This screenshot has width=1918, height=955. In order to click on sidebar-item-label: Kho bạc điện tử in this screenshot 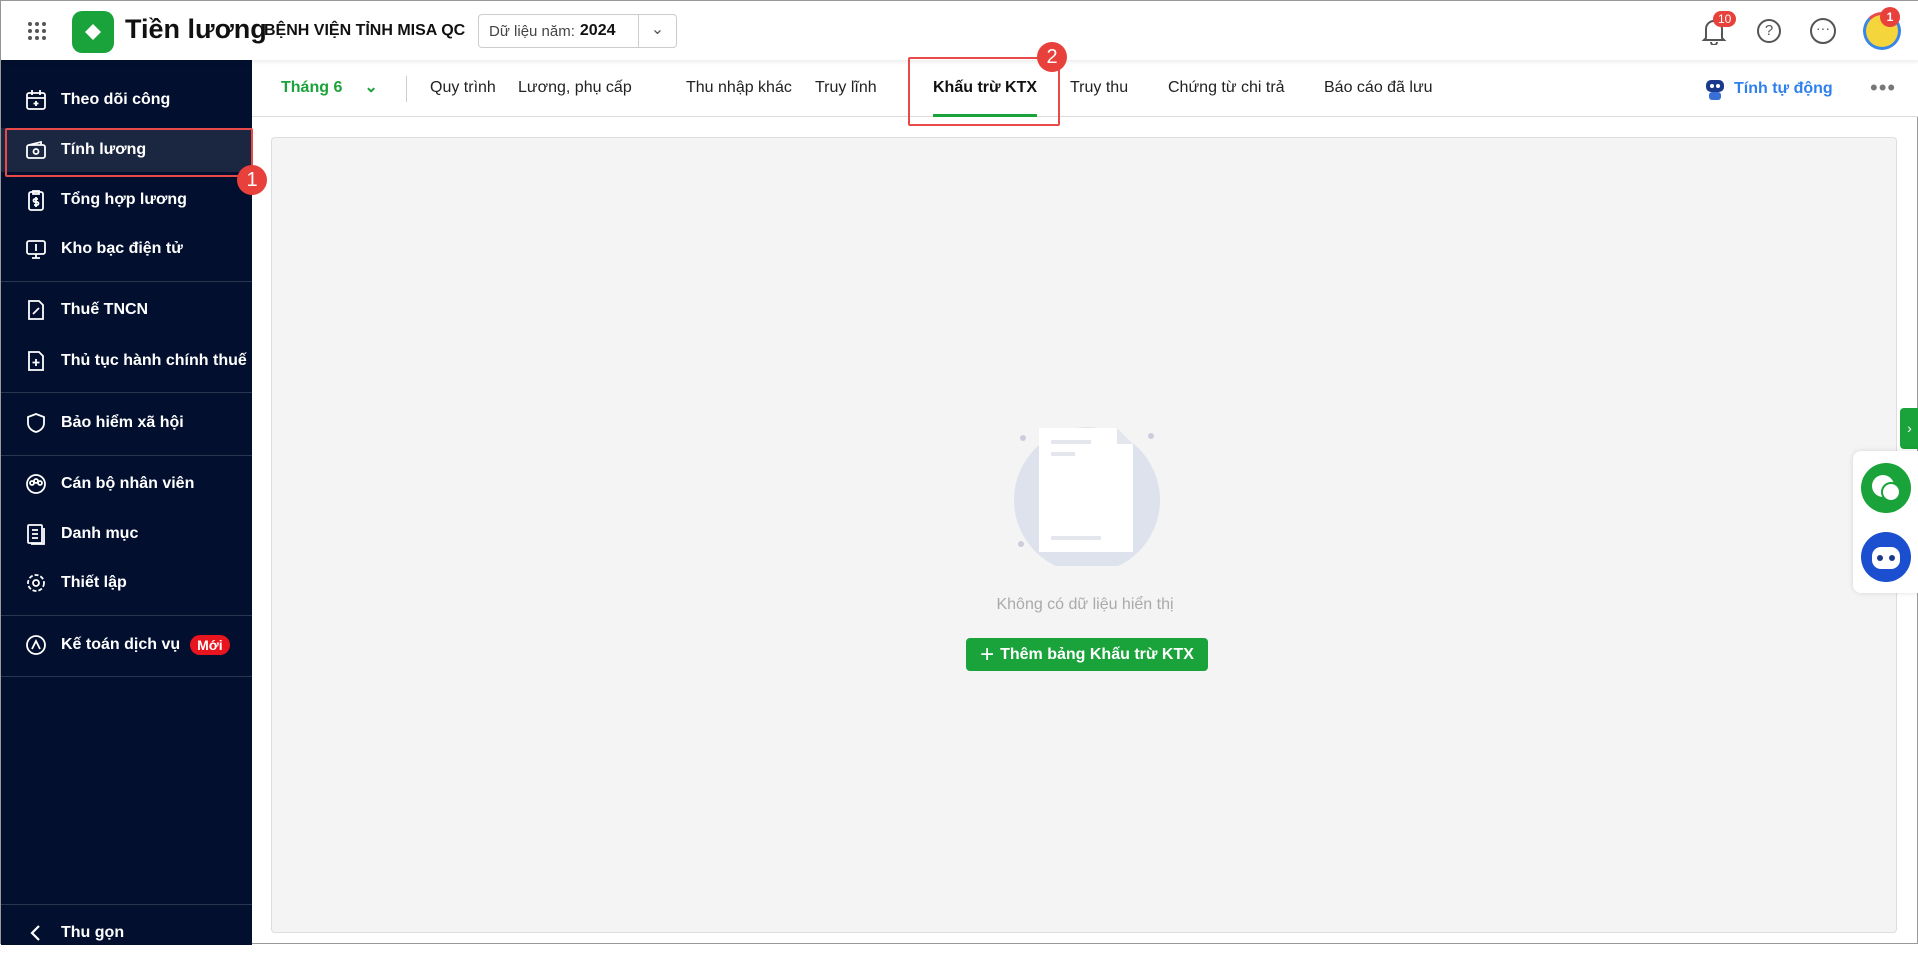, I will do `click(122, 248)`.